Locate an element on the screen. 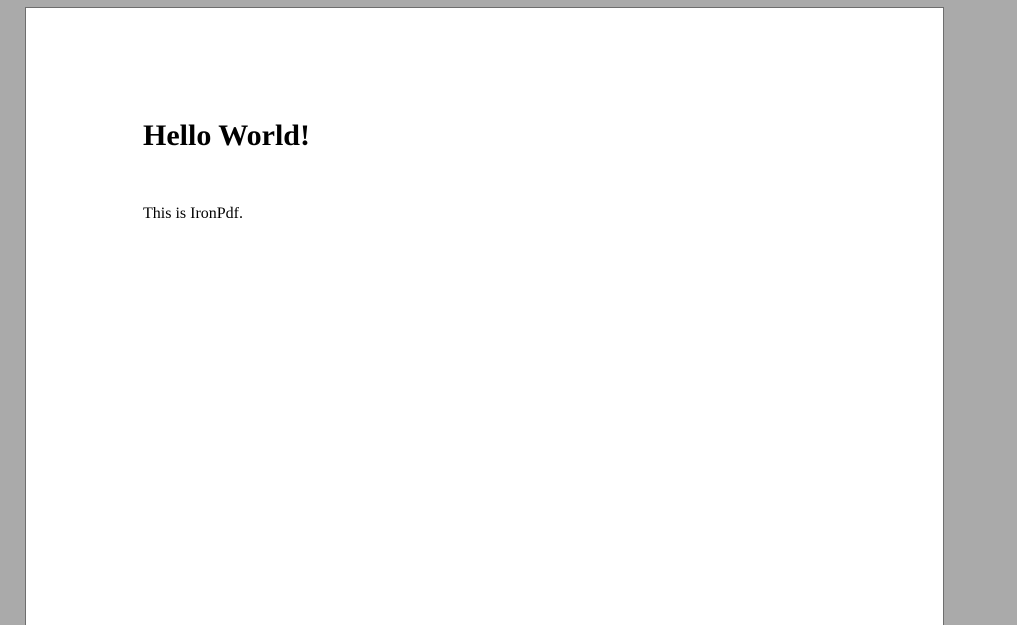  page-heading: Hello World! is located at coordinates (226, 135).